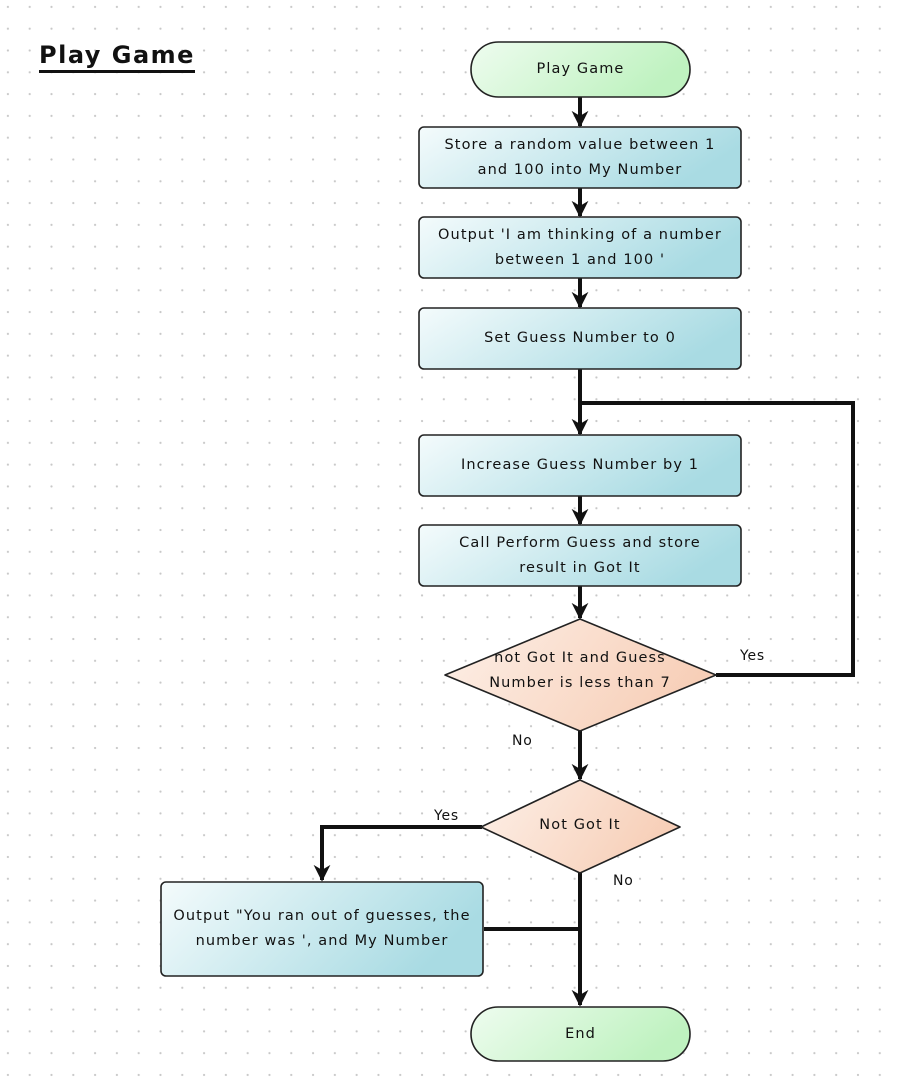 Image resolution: width=898 pixels, height=1086 pixels. Describe the element at coordinates (580, 338) in the screenshot. I see `process-set-guess` at that location.